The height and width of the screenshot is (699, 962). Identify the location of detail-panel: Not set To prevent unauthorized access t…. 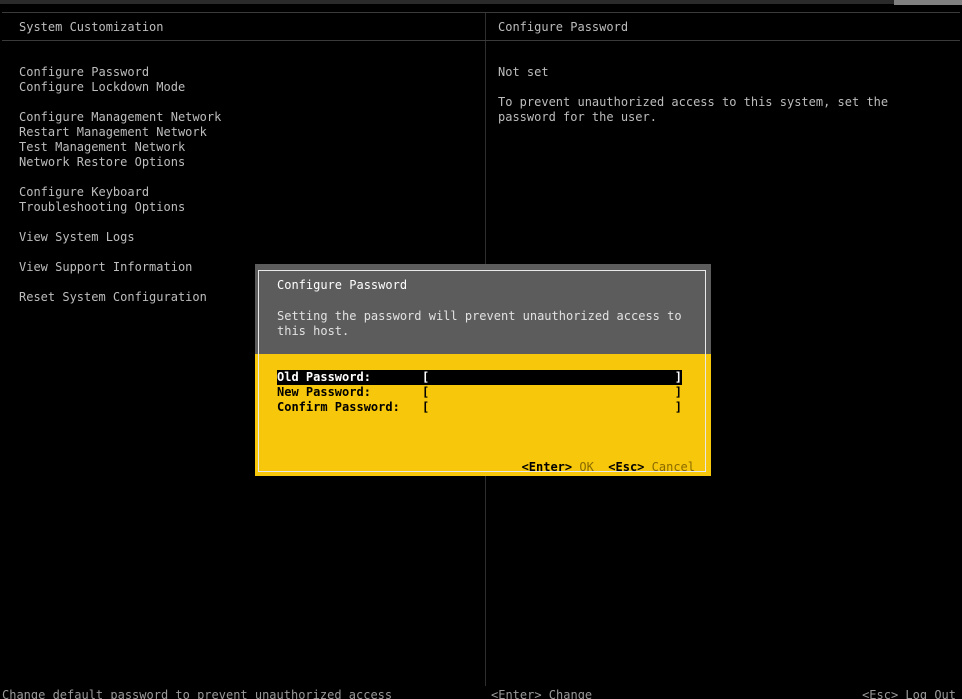
(718, 95).